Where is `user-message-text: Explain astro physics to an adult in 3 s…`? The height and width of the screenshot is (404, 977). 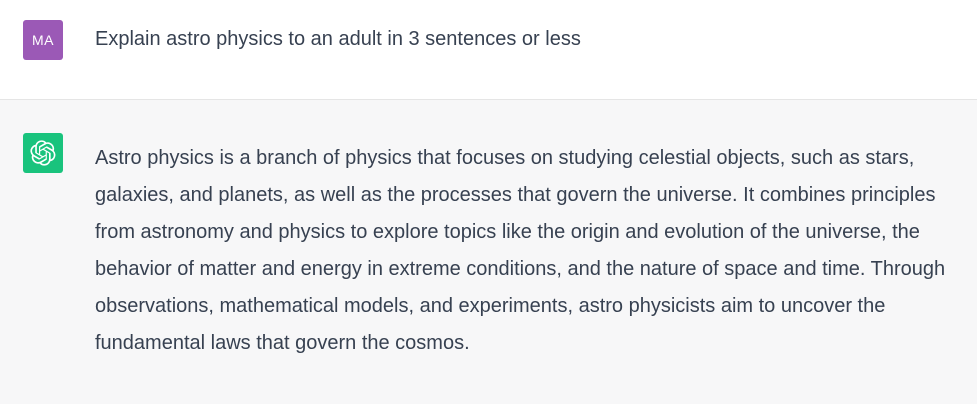 user-message-text: Explain astro physics to an adult in 3 s… is located at coordinates (338, 39).